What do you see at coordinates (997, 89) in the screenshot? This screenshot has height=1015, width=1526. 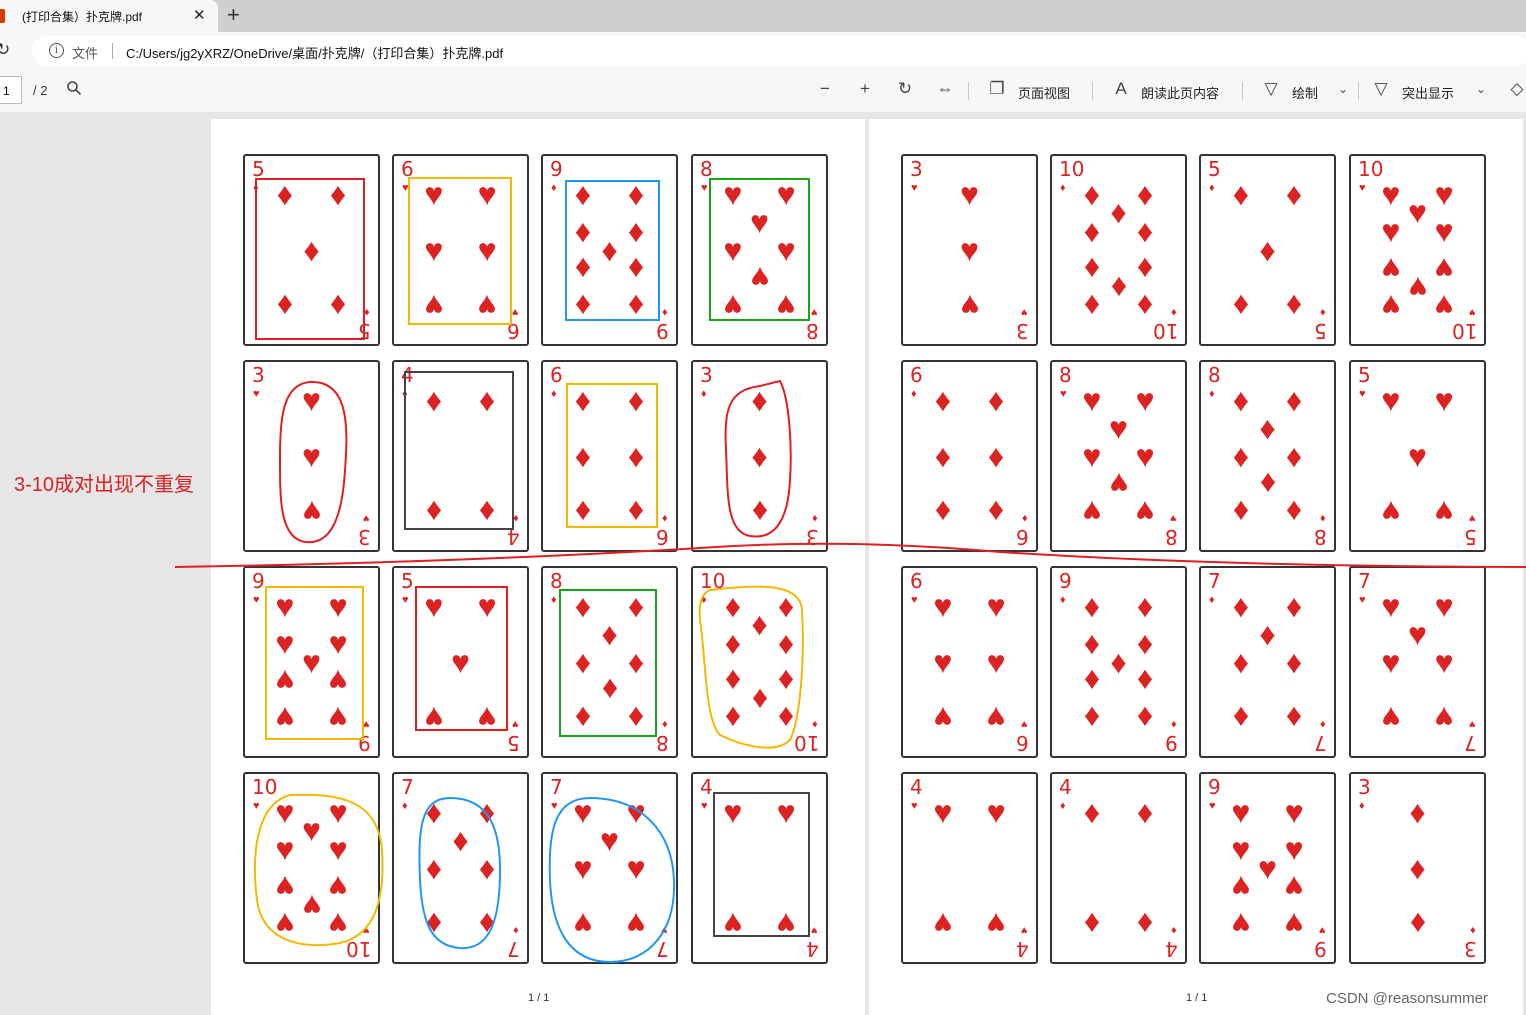 I see `page-view-icon: ❐` at bounding box center [997, 89].